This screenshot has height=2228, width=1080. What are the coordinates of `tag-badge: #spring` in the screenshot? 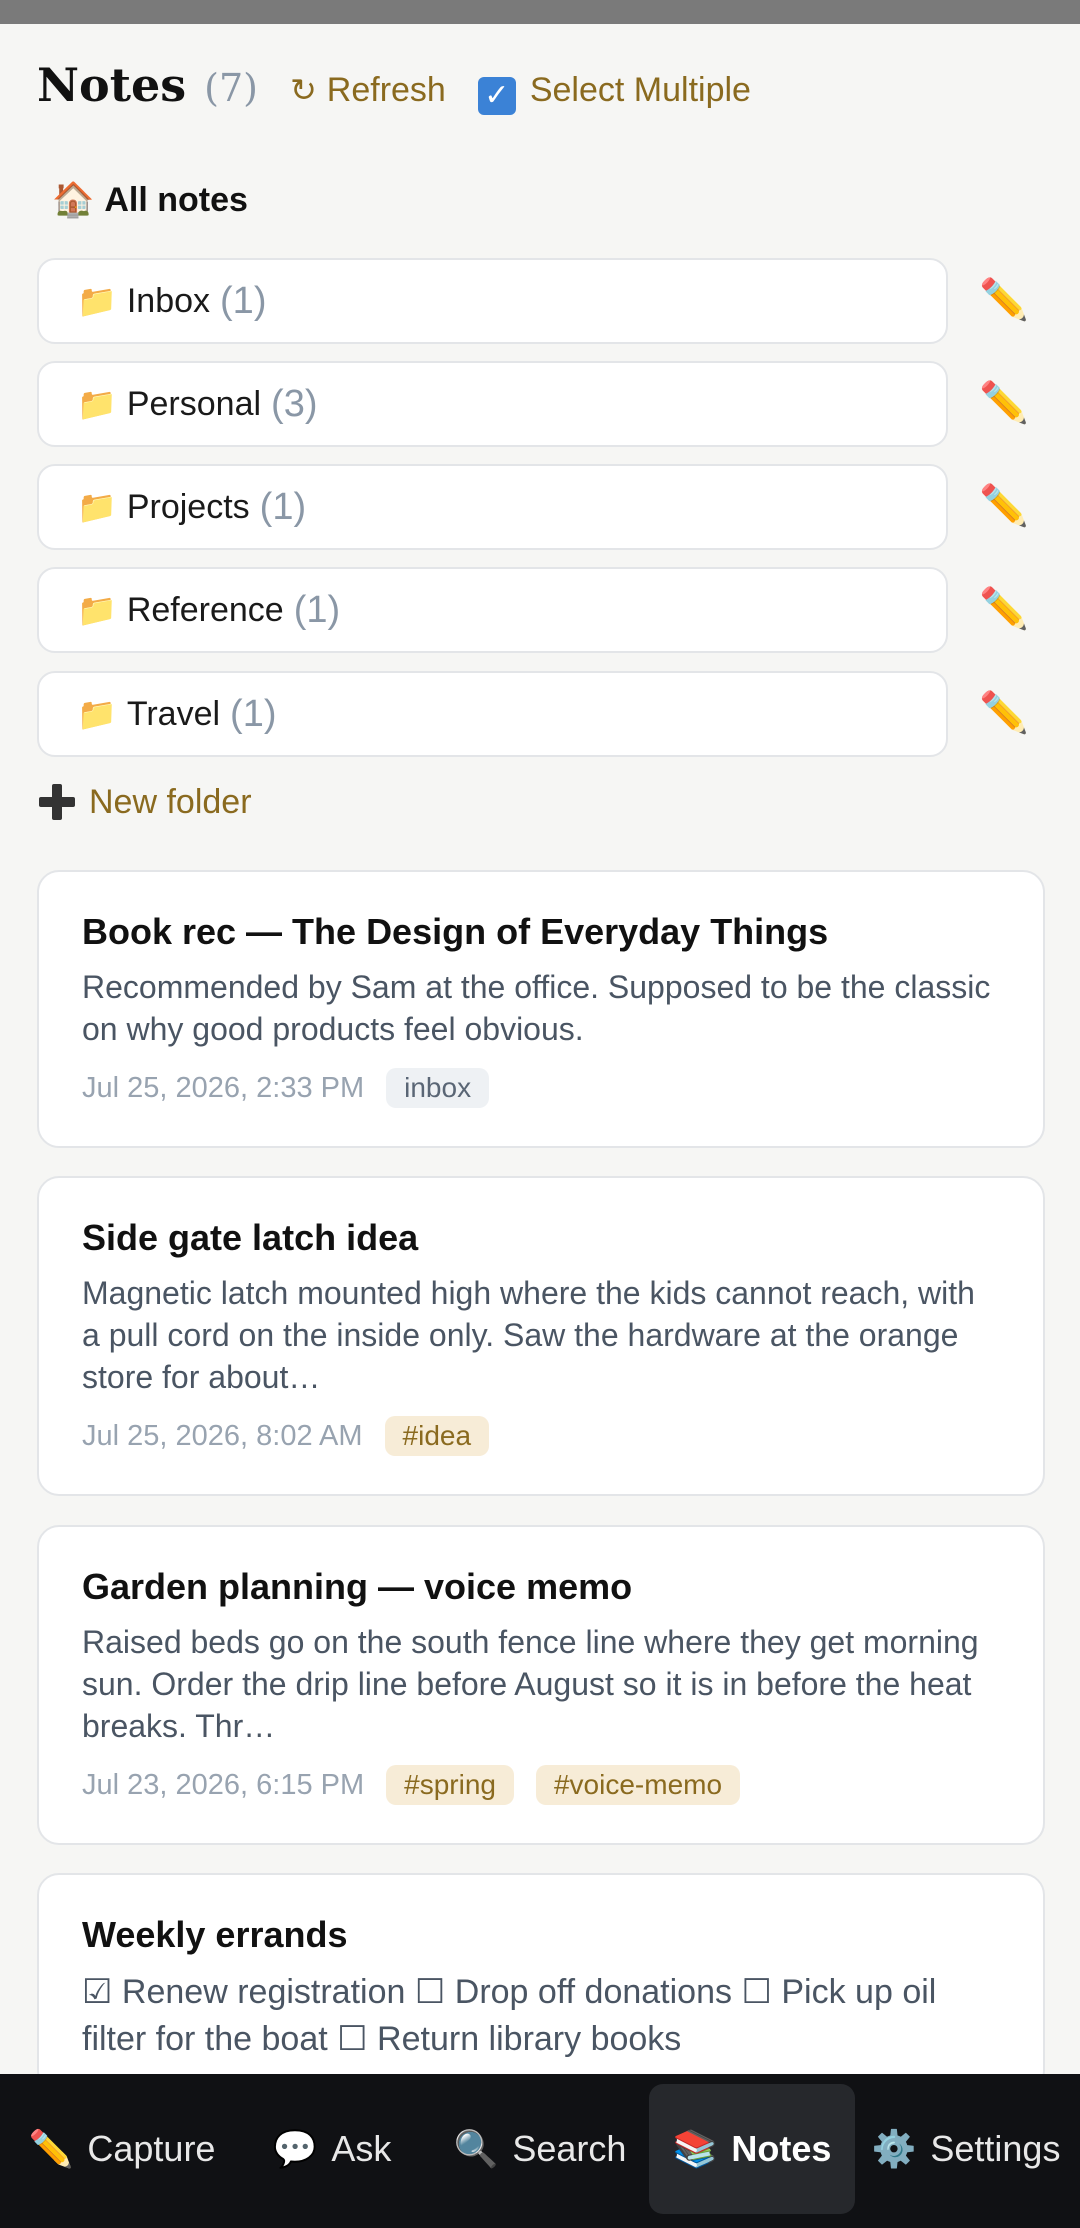 It's located at (450, 1785).